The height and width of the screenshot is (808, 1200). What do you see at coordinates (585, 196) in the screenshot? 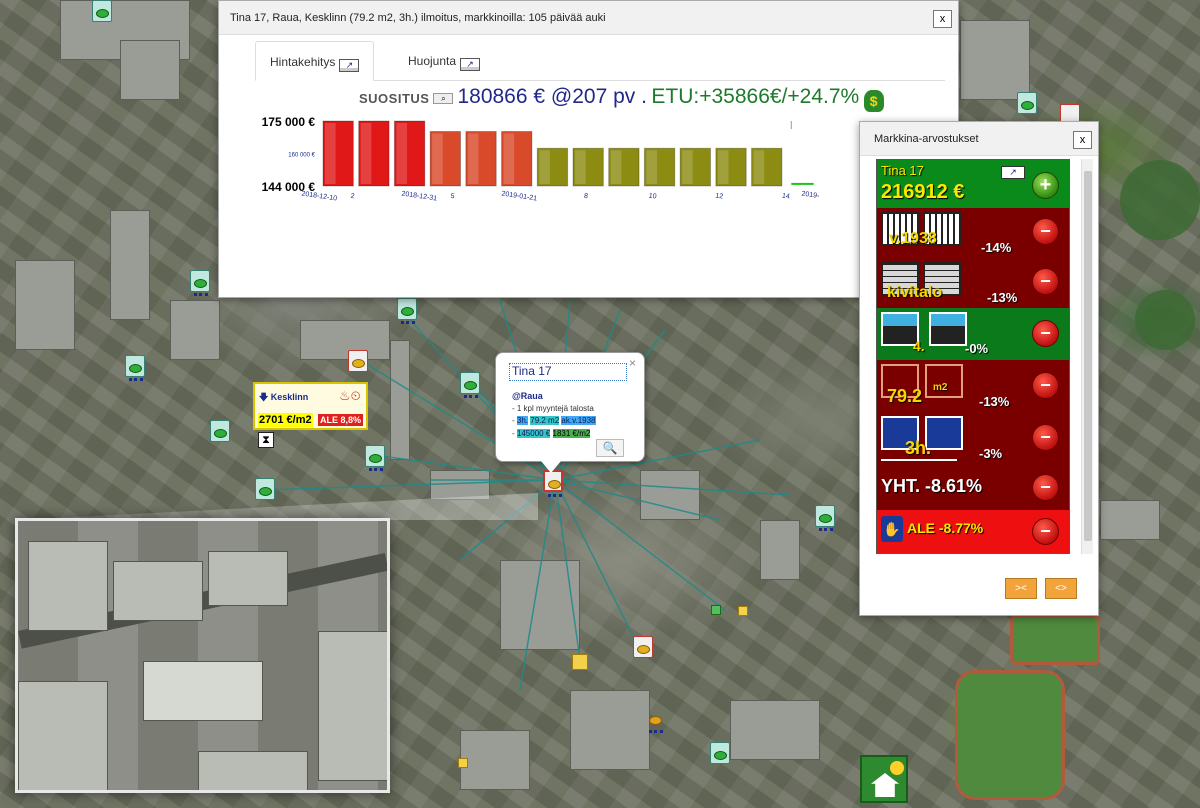
I see `x-tick-label: 8` at bounding box center [585, 196].